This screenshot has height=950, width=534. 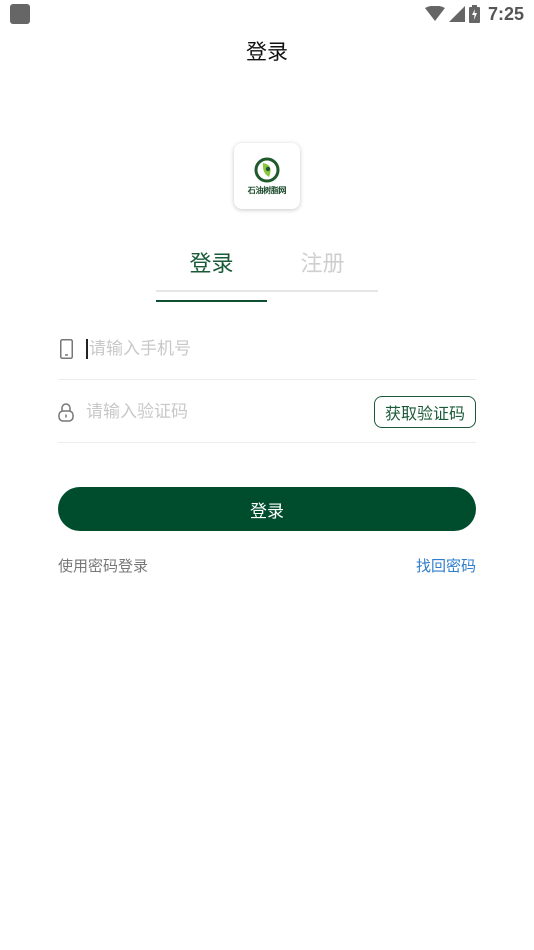 I want to click on logo-mark-icon, so click(x=267, y=169).